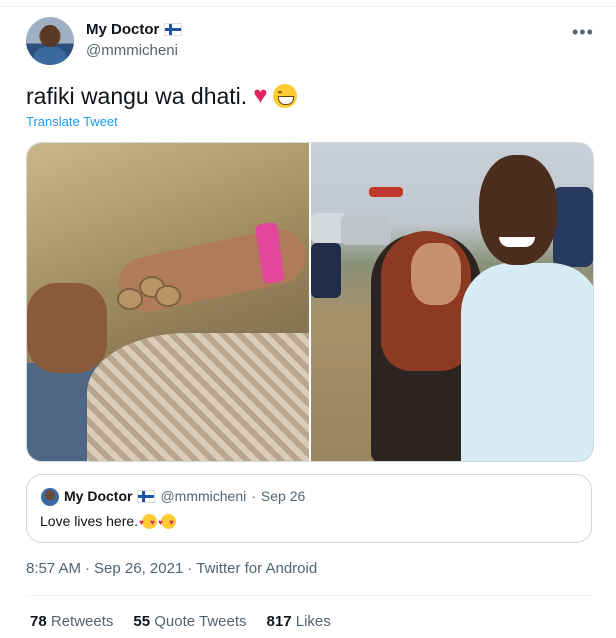  I want to click on quoted-author-name: My Doctor, so click(98, 496).